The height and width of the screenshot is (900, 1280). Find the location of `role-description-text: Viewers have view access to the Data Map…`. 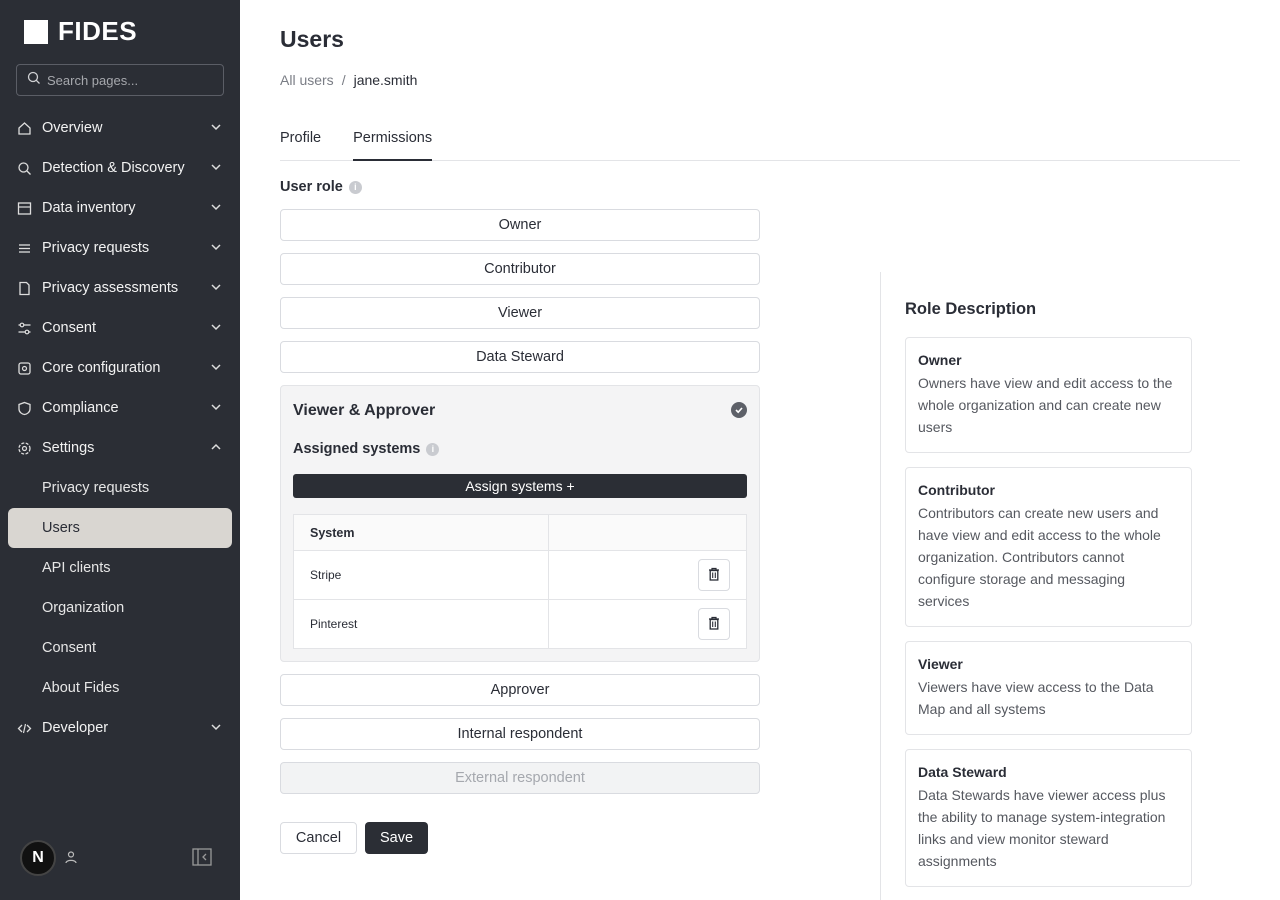

role-description-text: Viewers have view access to the Data Map… is located at coordinates (1036, 698).